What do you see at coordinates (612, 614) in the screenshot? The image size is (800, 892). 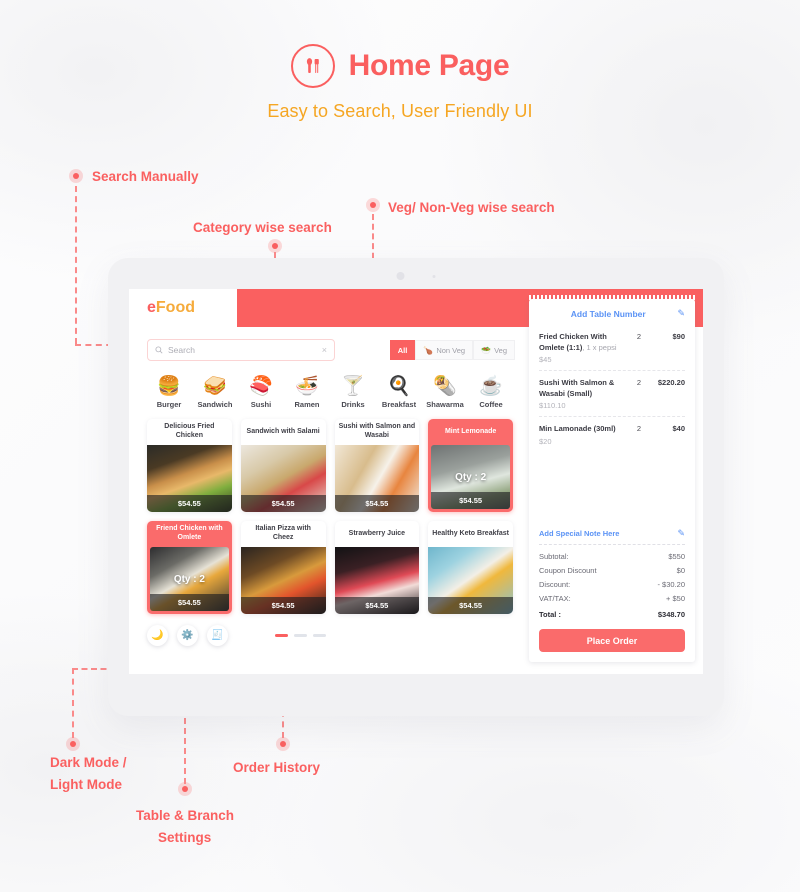 I see `total-row-grand: Total : $348.70` at bounding box center [612, 614].